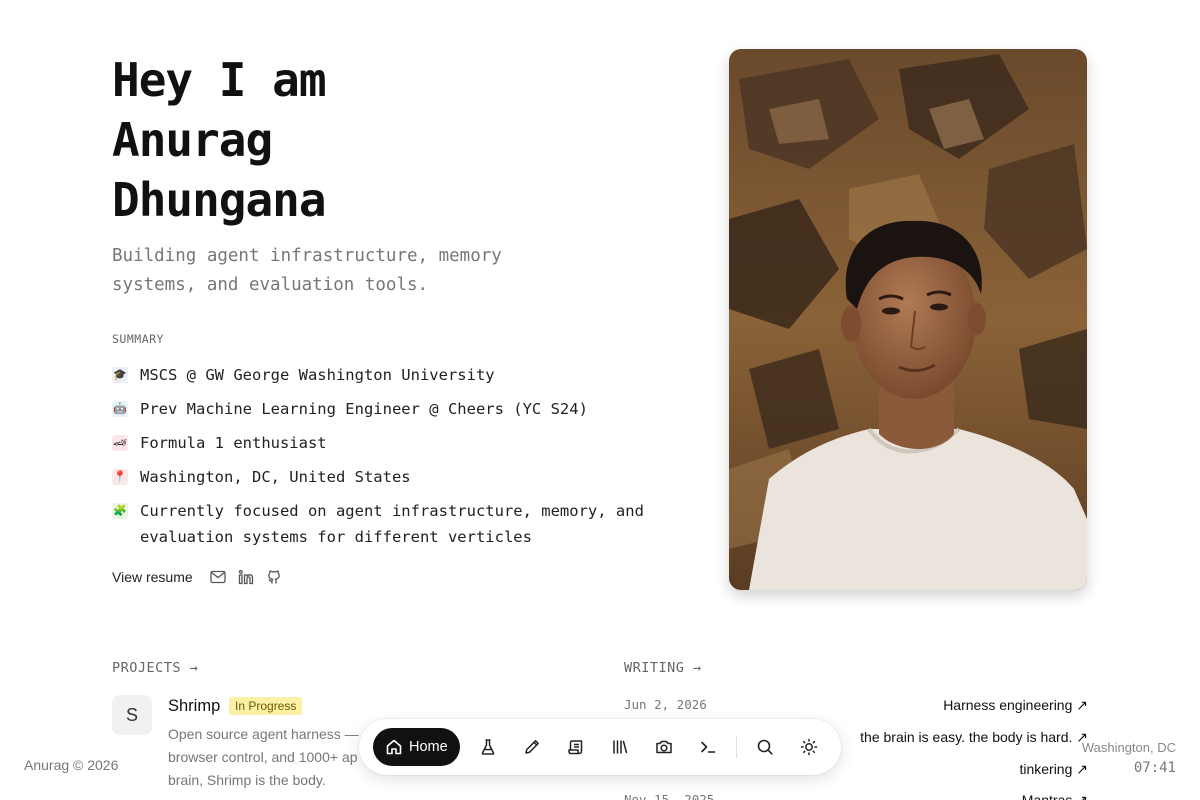 Image resolution: width=1200 pixels, height=800 pixels. I want to click on puzzle-piece-icon: 🧩, so click(120, 511).